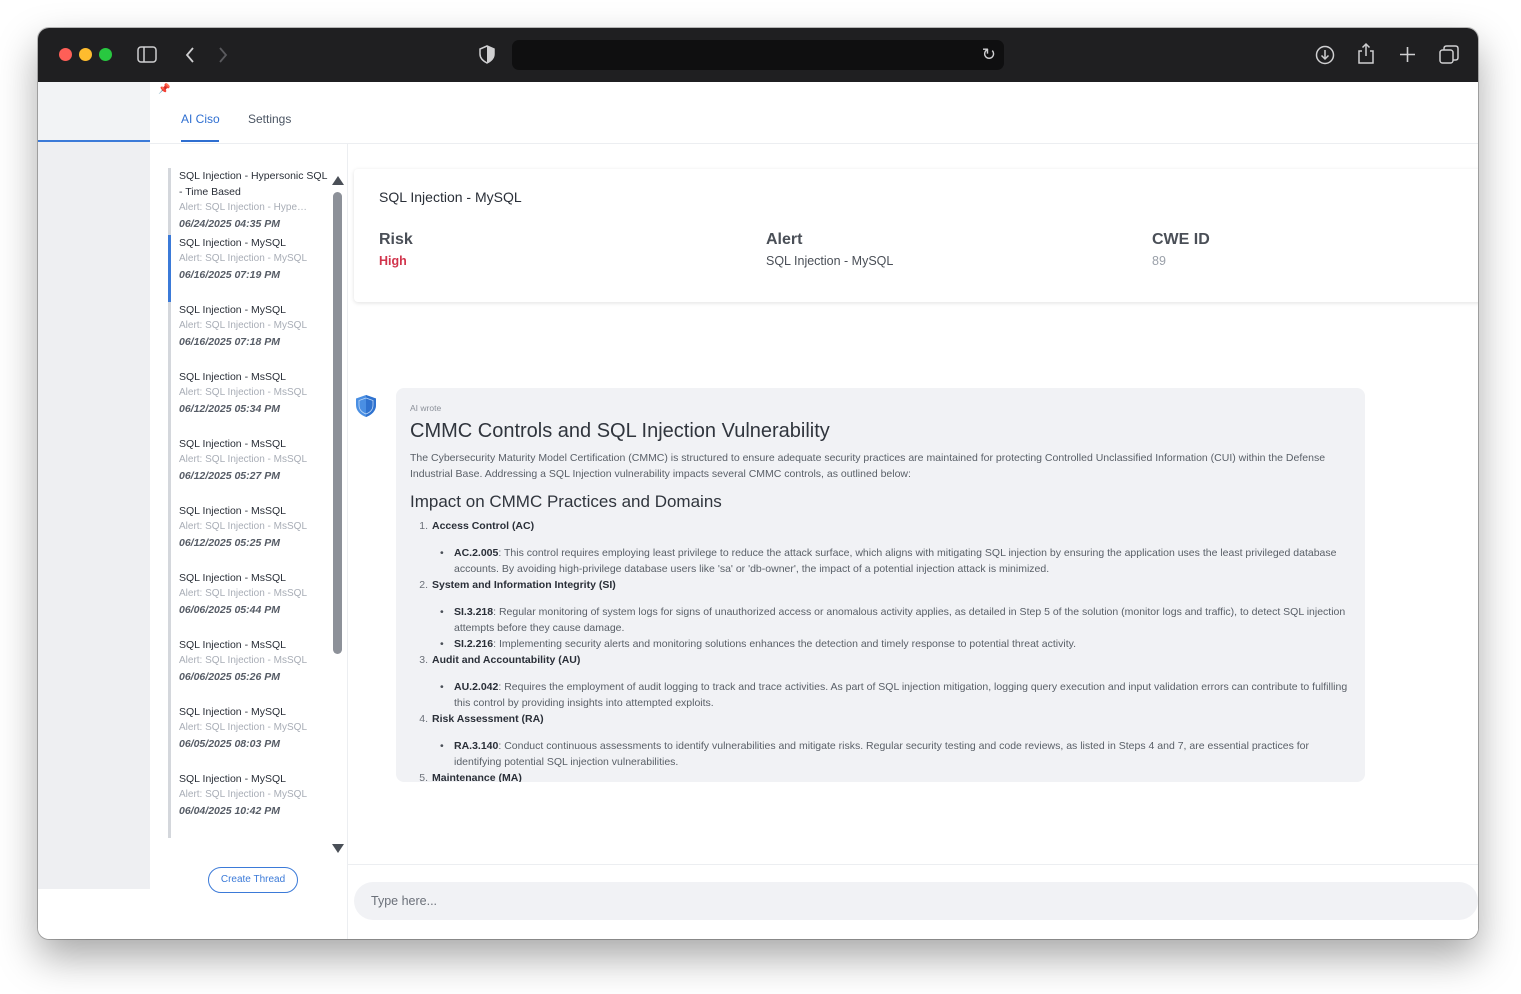 Image resolution: width=1521 pixels, height=994 pixels. Describe the element at coordinates (423, 526) in the screenshot. I see `domain-number: 1.` at that location.